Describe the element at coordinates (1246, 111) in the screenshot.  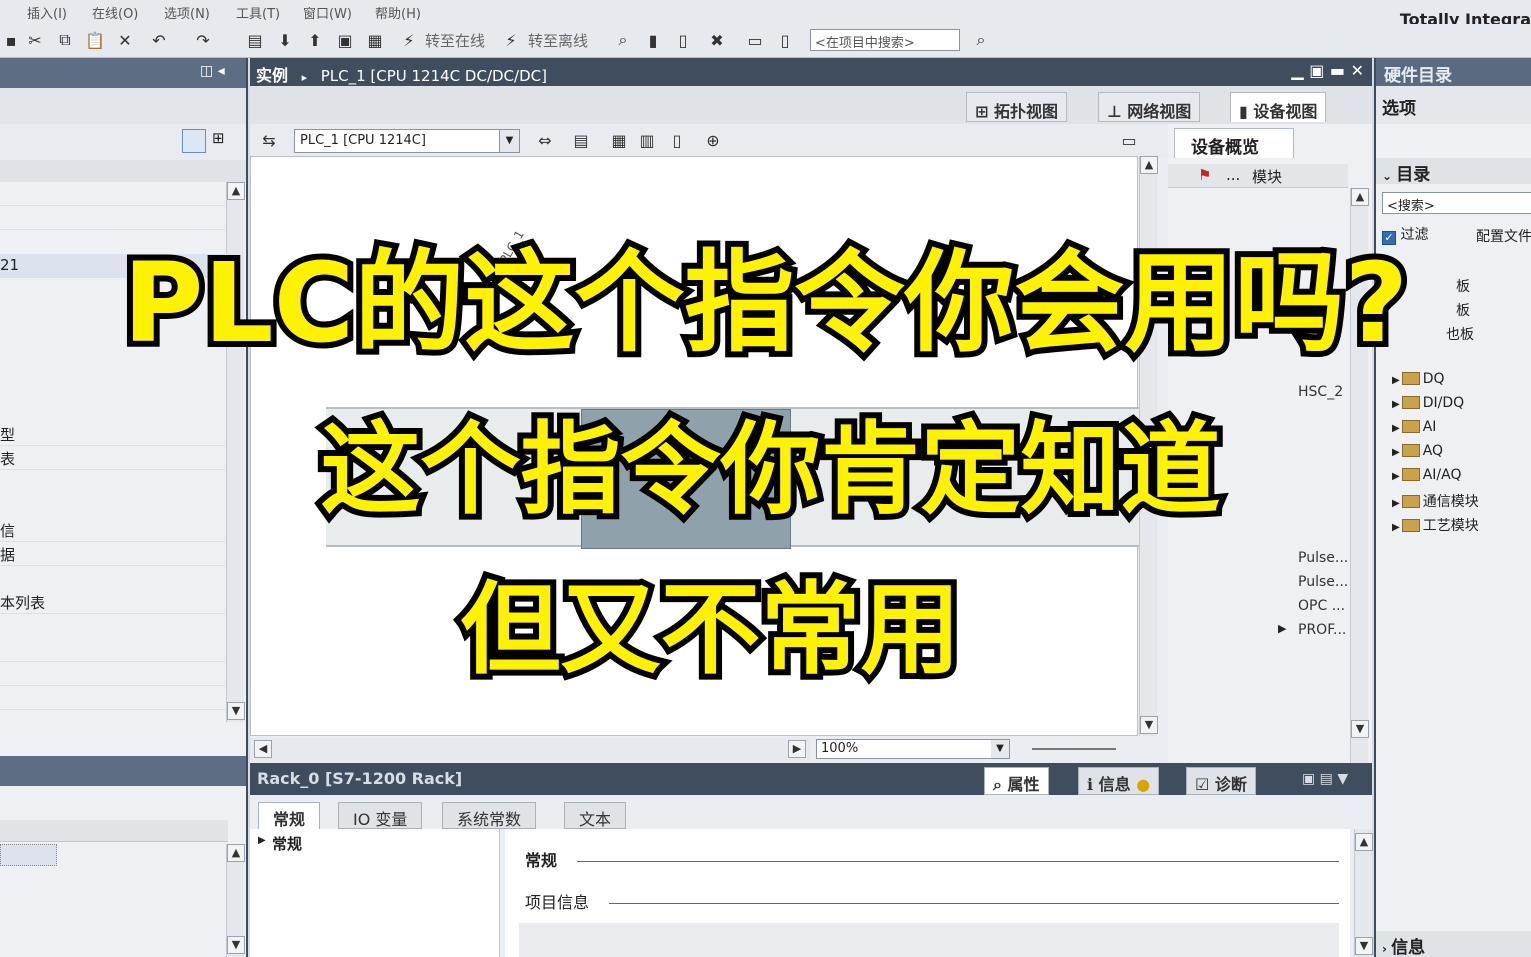
I see `device-icon: ▮` at that location.